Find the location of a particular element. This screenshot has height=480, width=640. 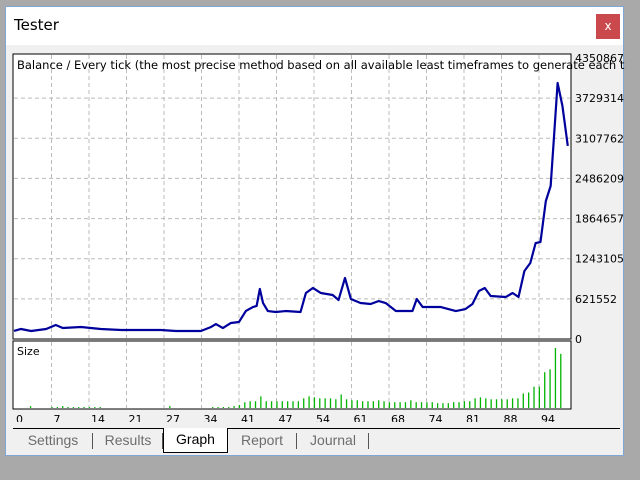

size-label: Size is located at coordinates (28, 351).